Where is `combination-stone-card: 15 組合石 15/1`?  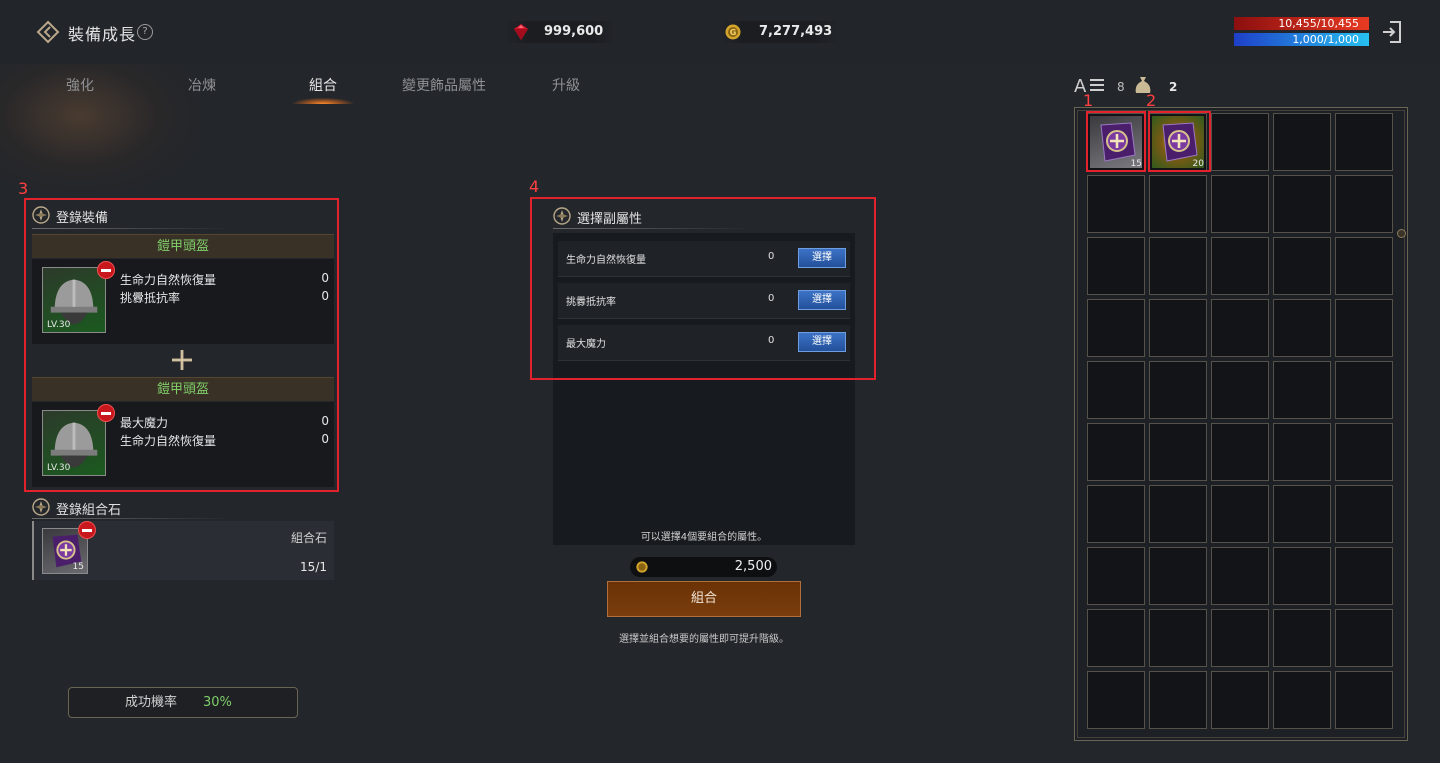
combination-stone-card: 15 組合石 15/1 is located at coordinates (183, 550).